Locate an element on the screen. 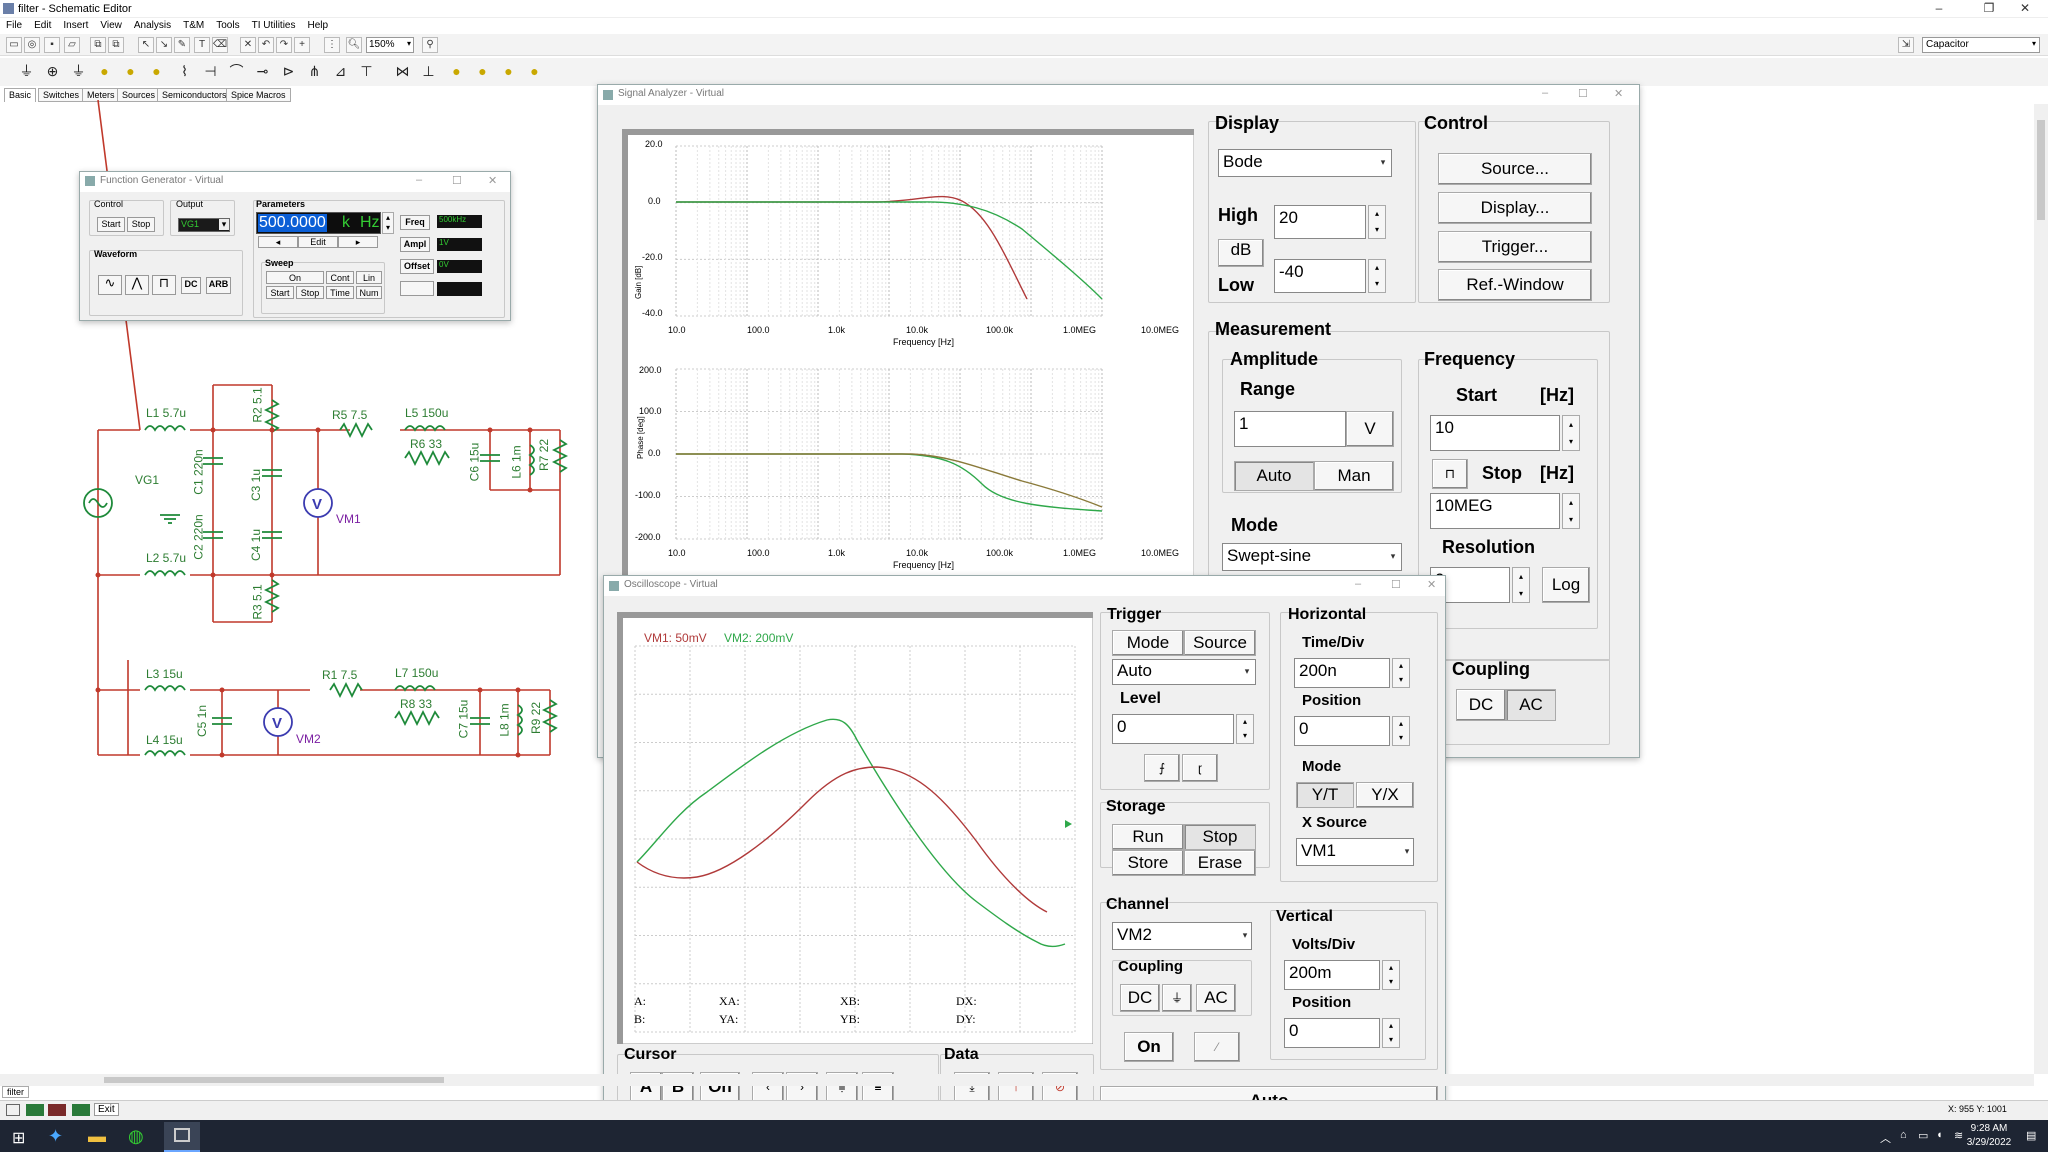  select-arrow-icon: ↖ is located at coordinates (146, 45).